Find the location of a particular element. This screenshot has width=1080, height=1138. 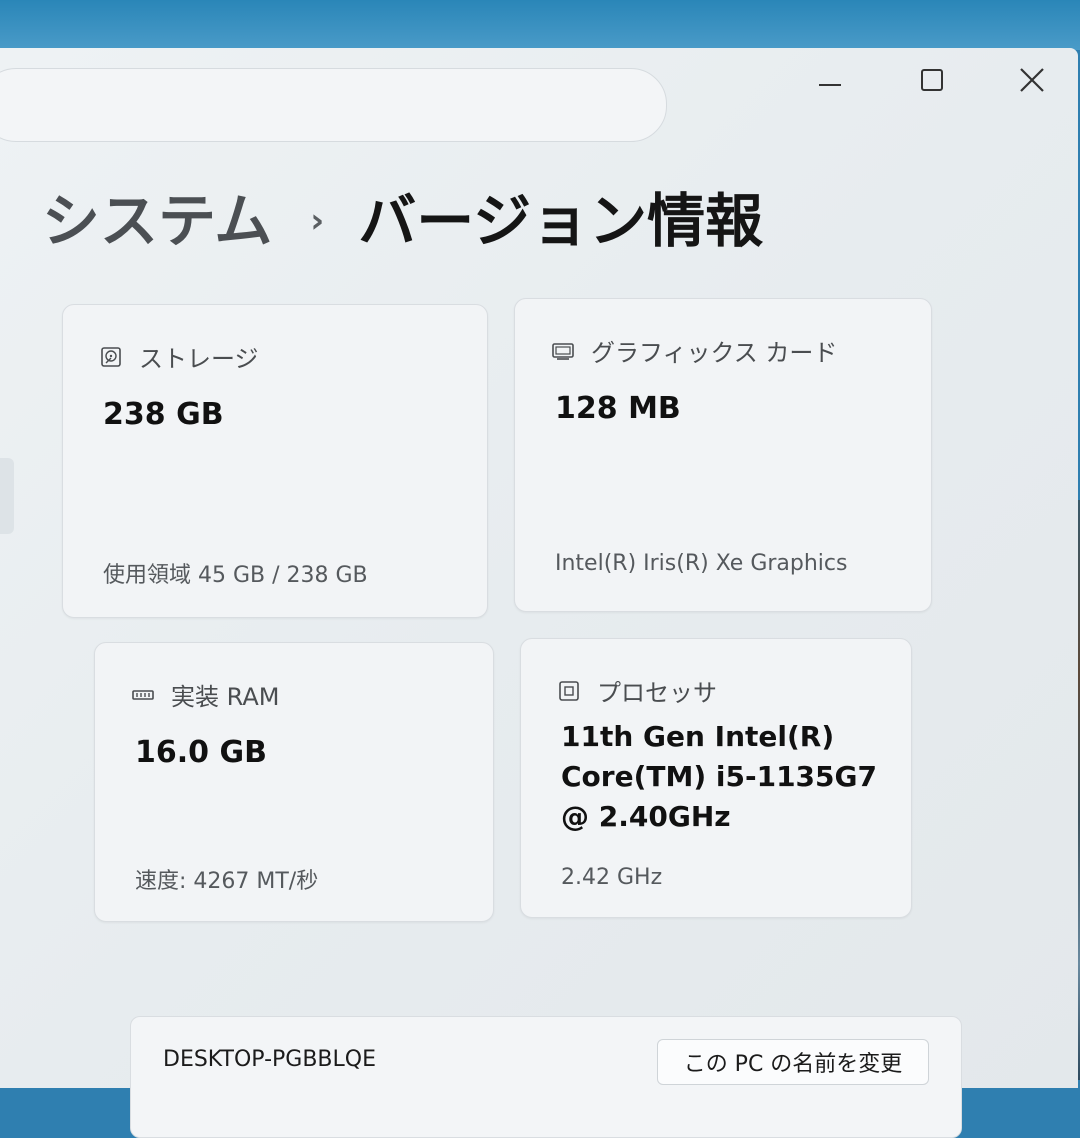

storage-detail: 使用領域 45 GB / 238 GB is located at coordinates (235, 575).